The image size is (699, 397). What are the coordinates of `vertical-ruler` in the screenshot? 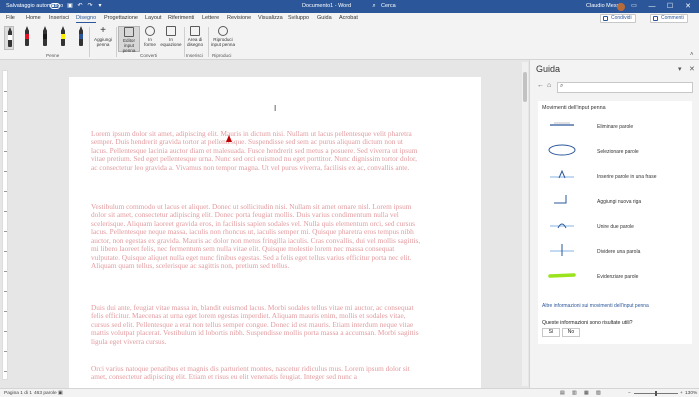 It's located at (5, 225).